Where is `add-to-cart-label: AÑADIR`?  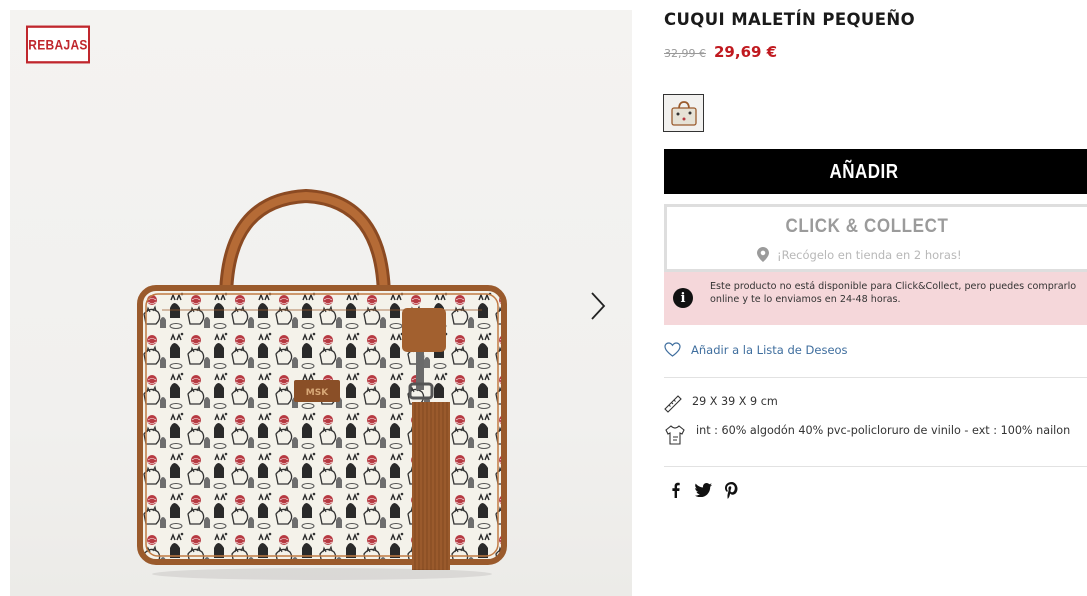
add-to-cart-label: AÑADIR is located at coordinates (864, 171).